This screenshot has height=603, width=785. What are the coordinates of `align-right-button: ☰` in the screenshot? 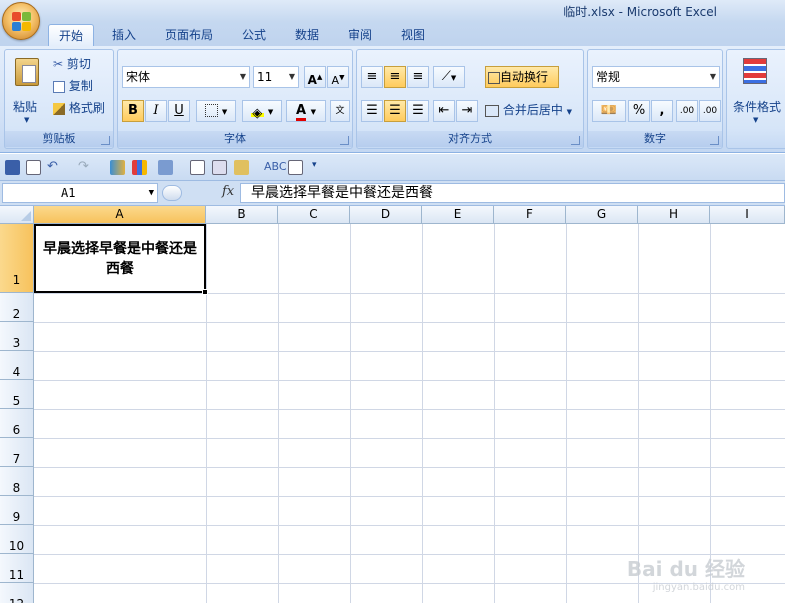 It's located at (418, 111).